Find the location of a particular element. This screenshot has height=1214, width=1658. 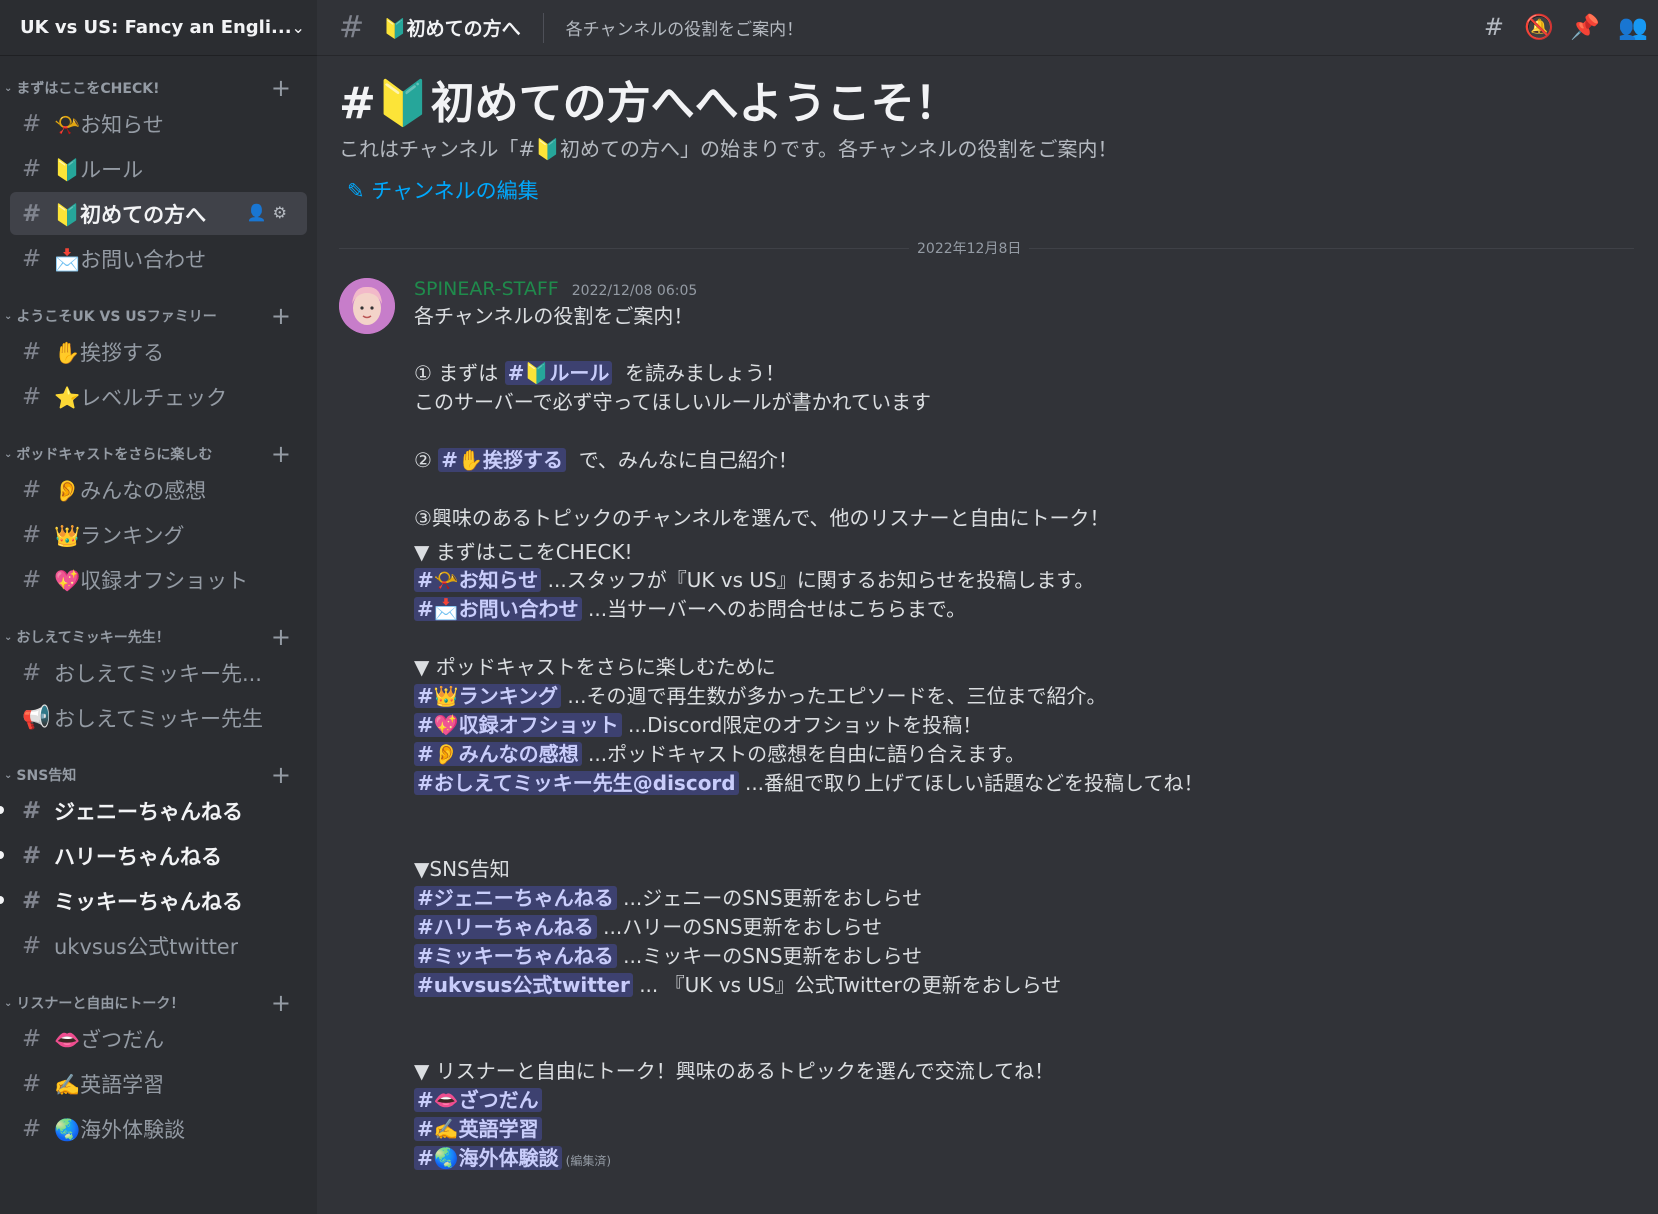

message-line: ① まずは #🔰ルール を読みましょう！ is located at coordinates (599, 373).